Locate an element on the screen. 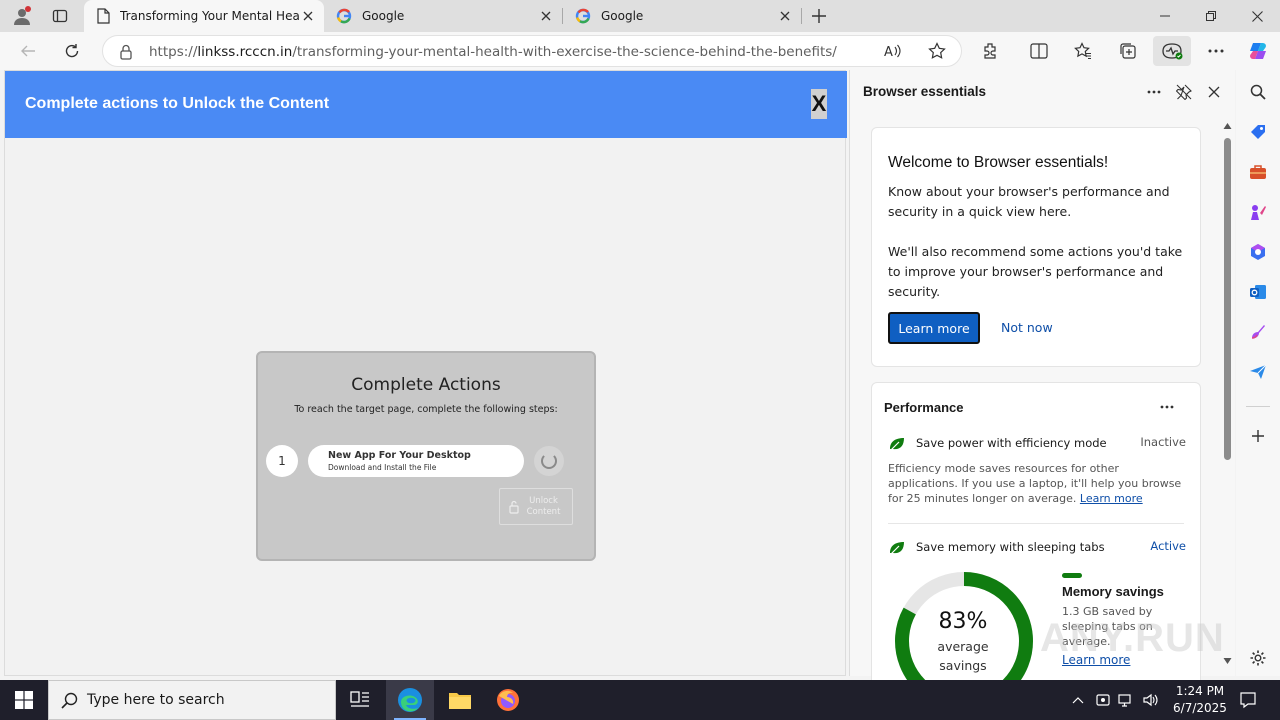 The image size is (1280, 720). efficiency-leaf-icon is located at coordinates (897, 444).